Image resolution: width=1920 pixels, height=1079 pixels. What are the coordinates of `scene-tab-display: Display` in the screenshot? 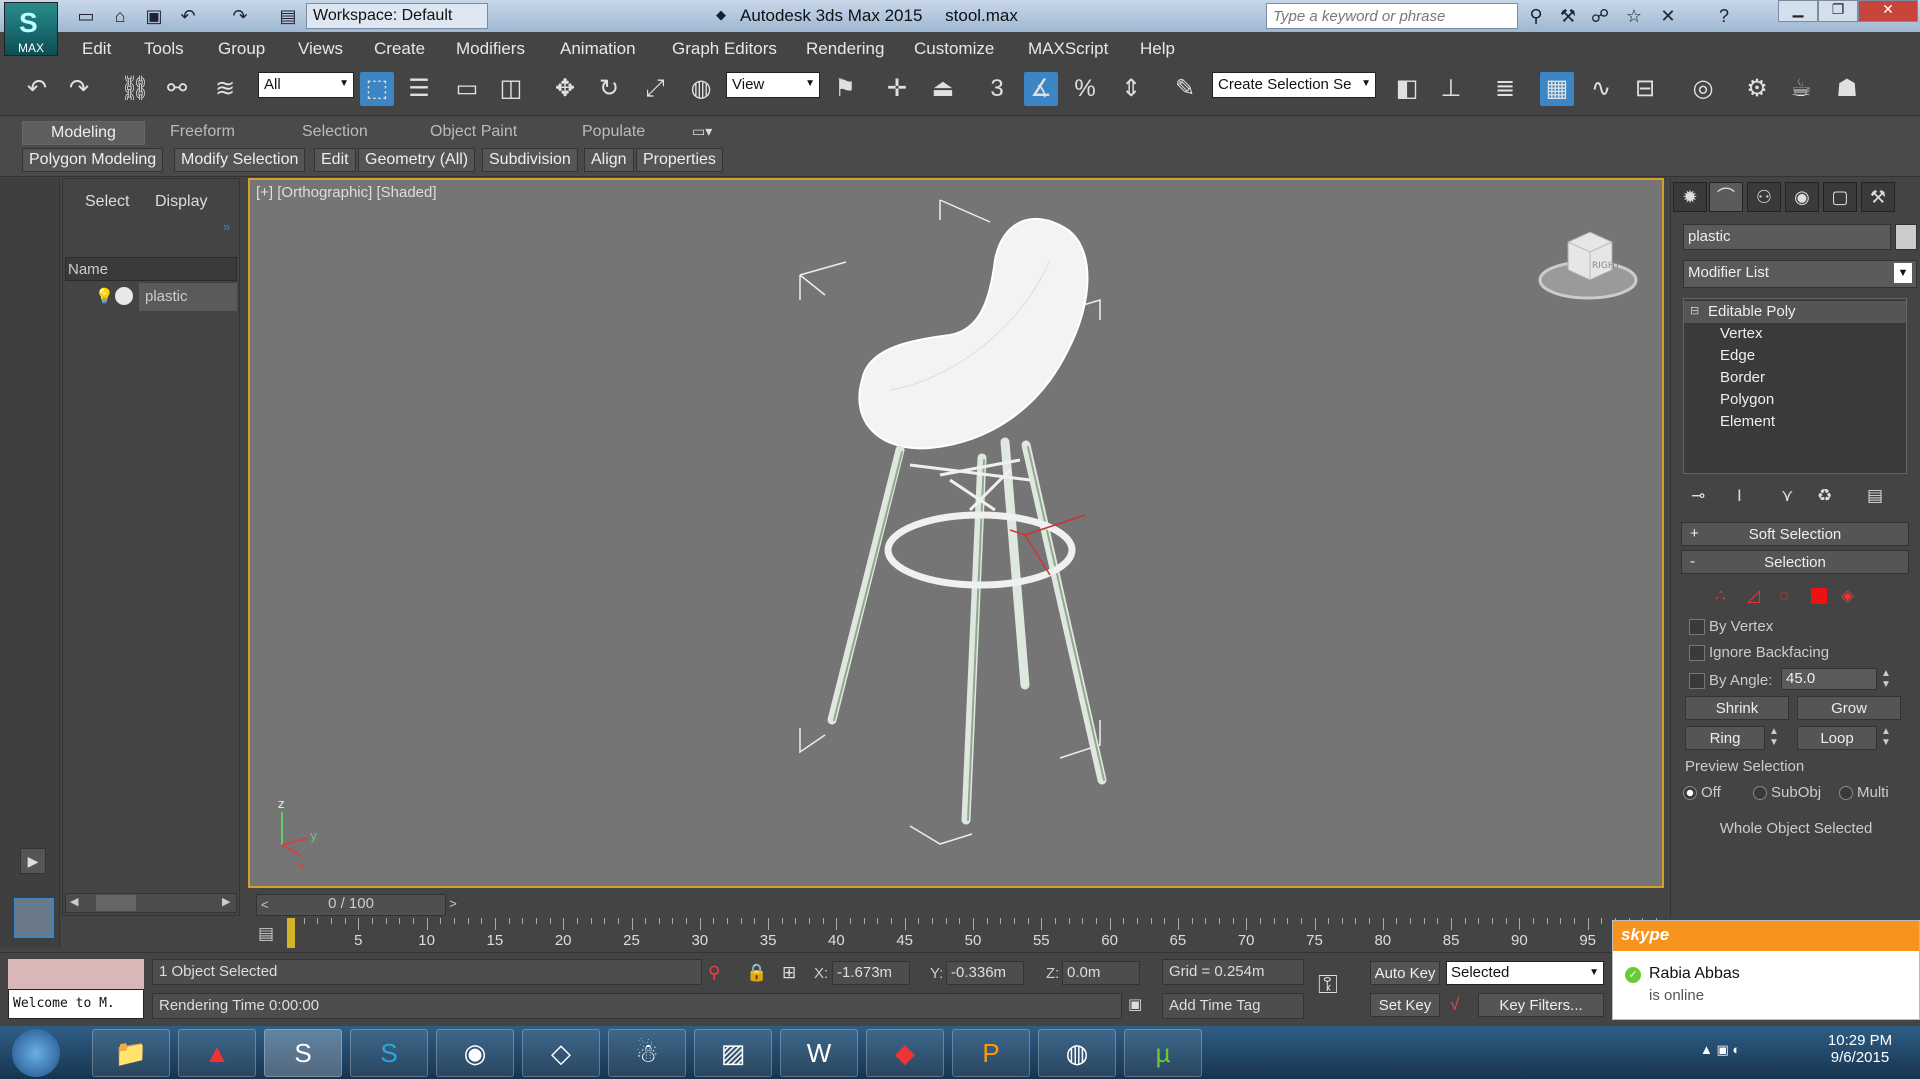 It's located at (181, 202).